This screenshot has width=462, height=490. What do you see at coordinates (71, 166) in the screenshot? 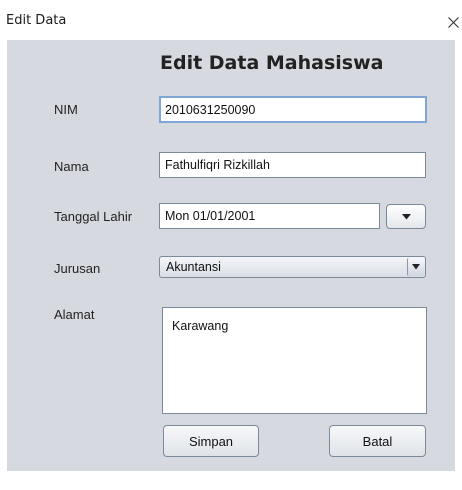
I see `nama-label: Nama` at bounding box center [71, 166].